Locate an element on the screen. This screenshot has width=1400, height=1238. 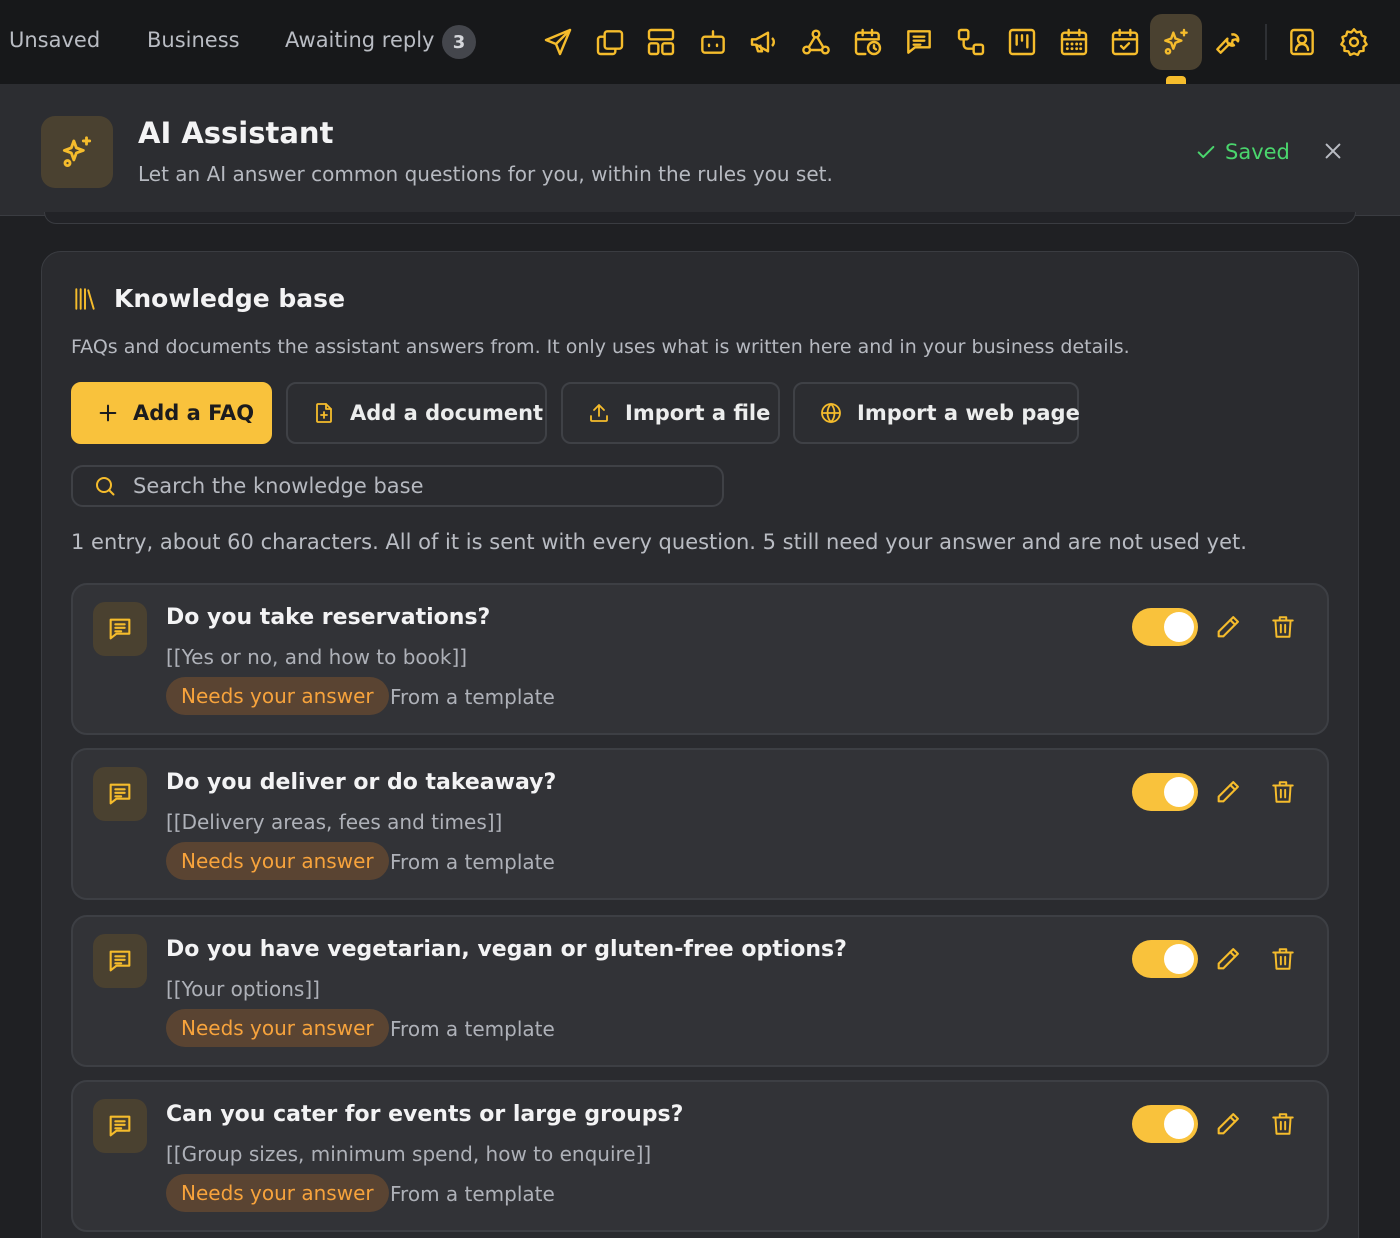
check-icon is located at coordinates (1206, 152).